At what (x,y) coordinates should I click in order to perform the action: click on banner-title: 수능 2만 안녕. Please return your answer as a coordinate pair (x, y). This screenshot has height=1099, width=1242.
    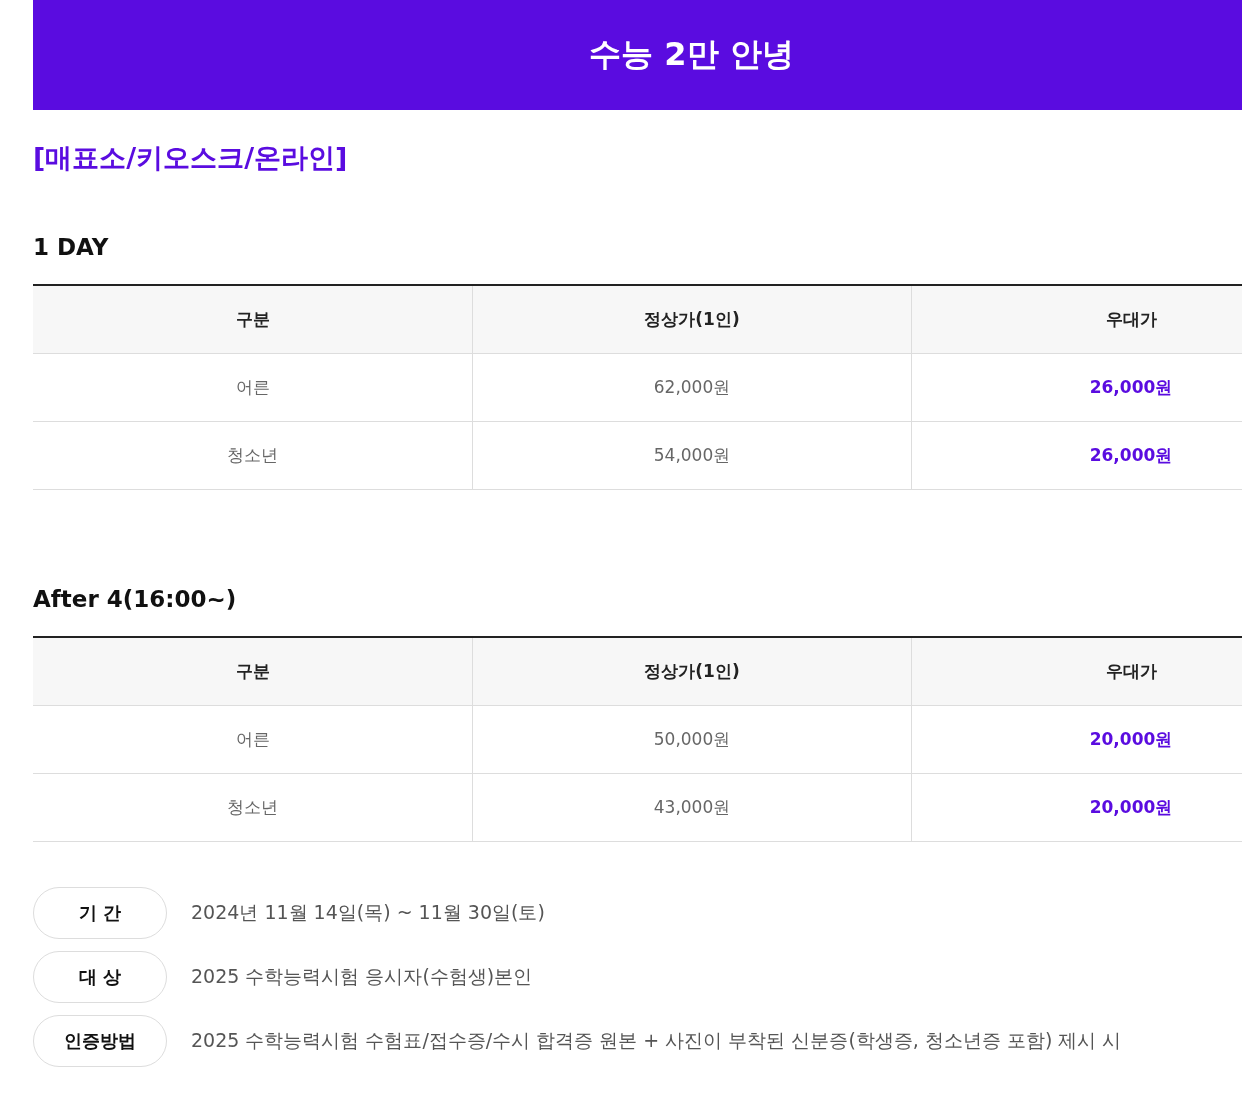
    Looking at the image, I should click on (691, 54).